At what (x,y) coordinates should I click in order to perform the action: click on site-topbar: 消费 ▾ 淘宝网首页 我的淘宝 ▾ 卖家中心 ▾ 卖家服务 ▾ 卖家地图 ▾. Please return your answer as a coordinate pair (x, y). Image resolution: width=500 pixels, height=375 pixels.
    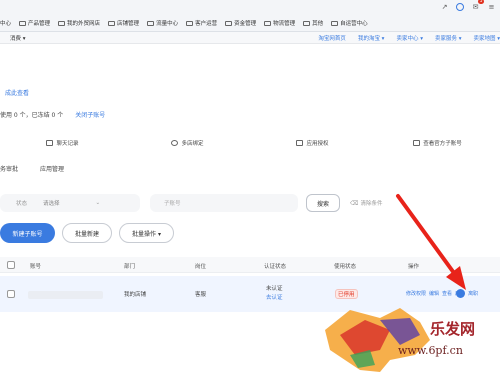
    Looking at the image, I should click on (250, 38).